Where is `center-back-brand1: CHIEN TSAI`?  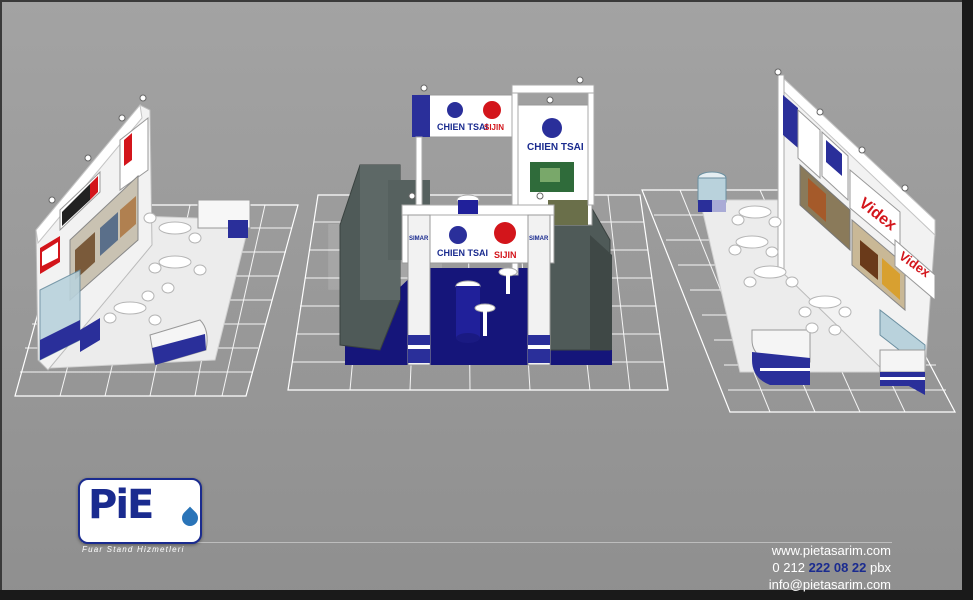
center-back-brand1: CHIEN TSAI is located at coordinates (462, 127).